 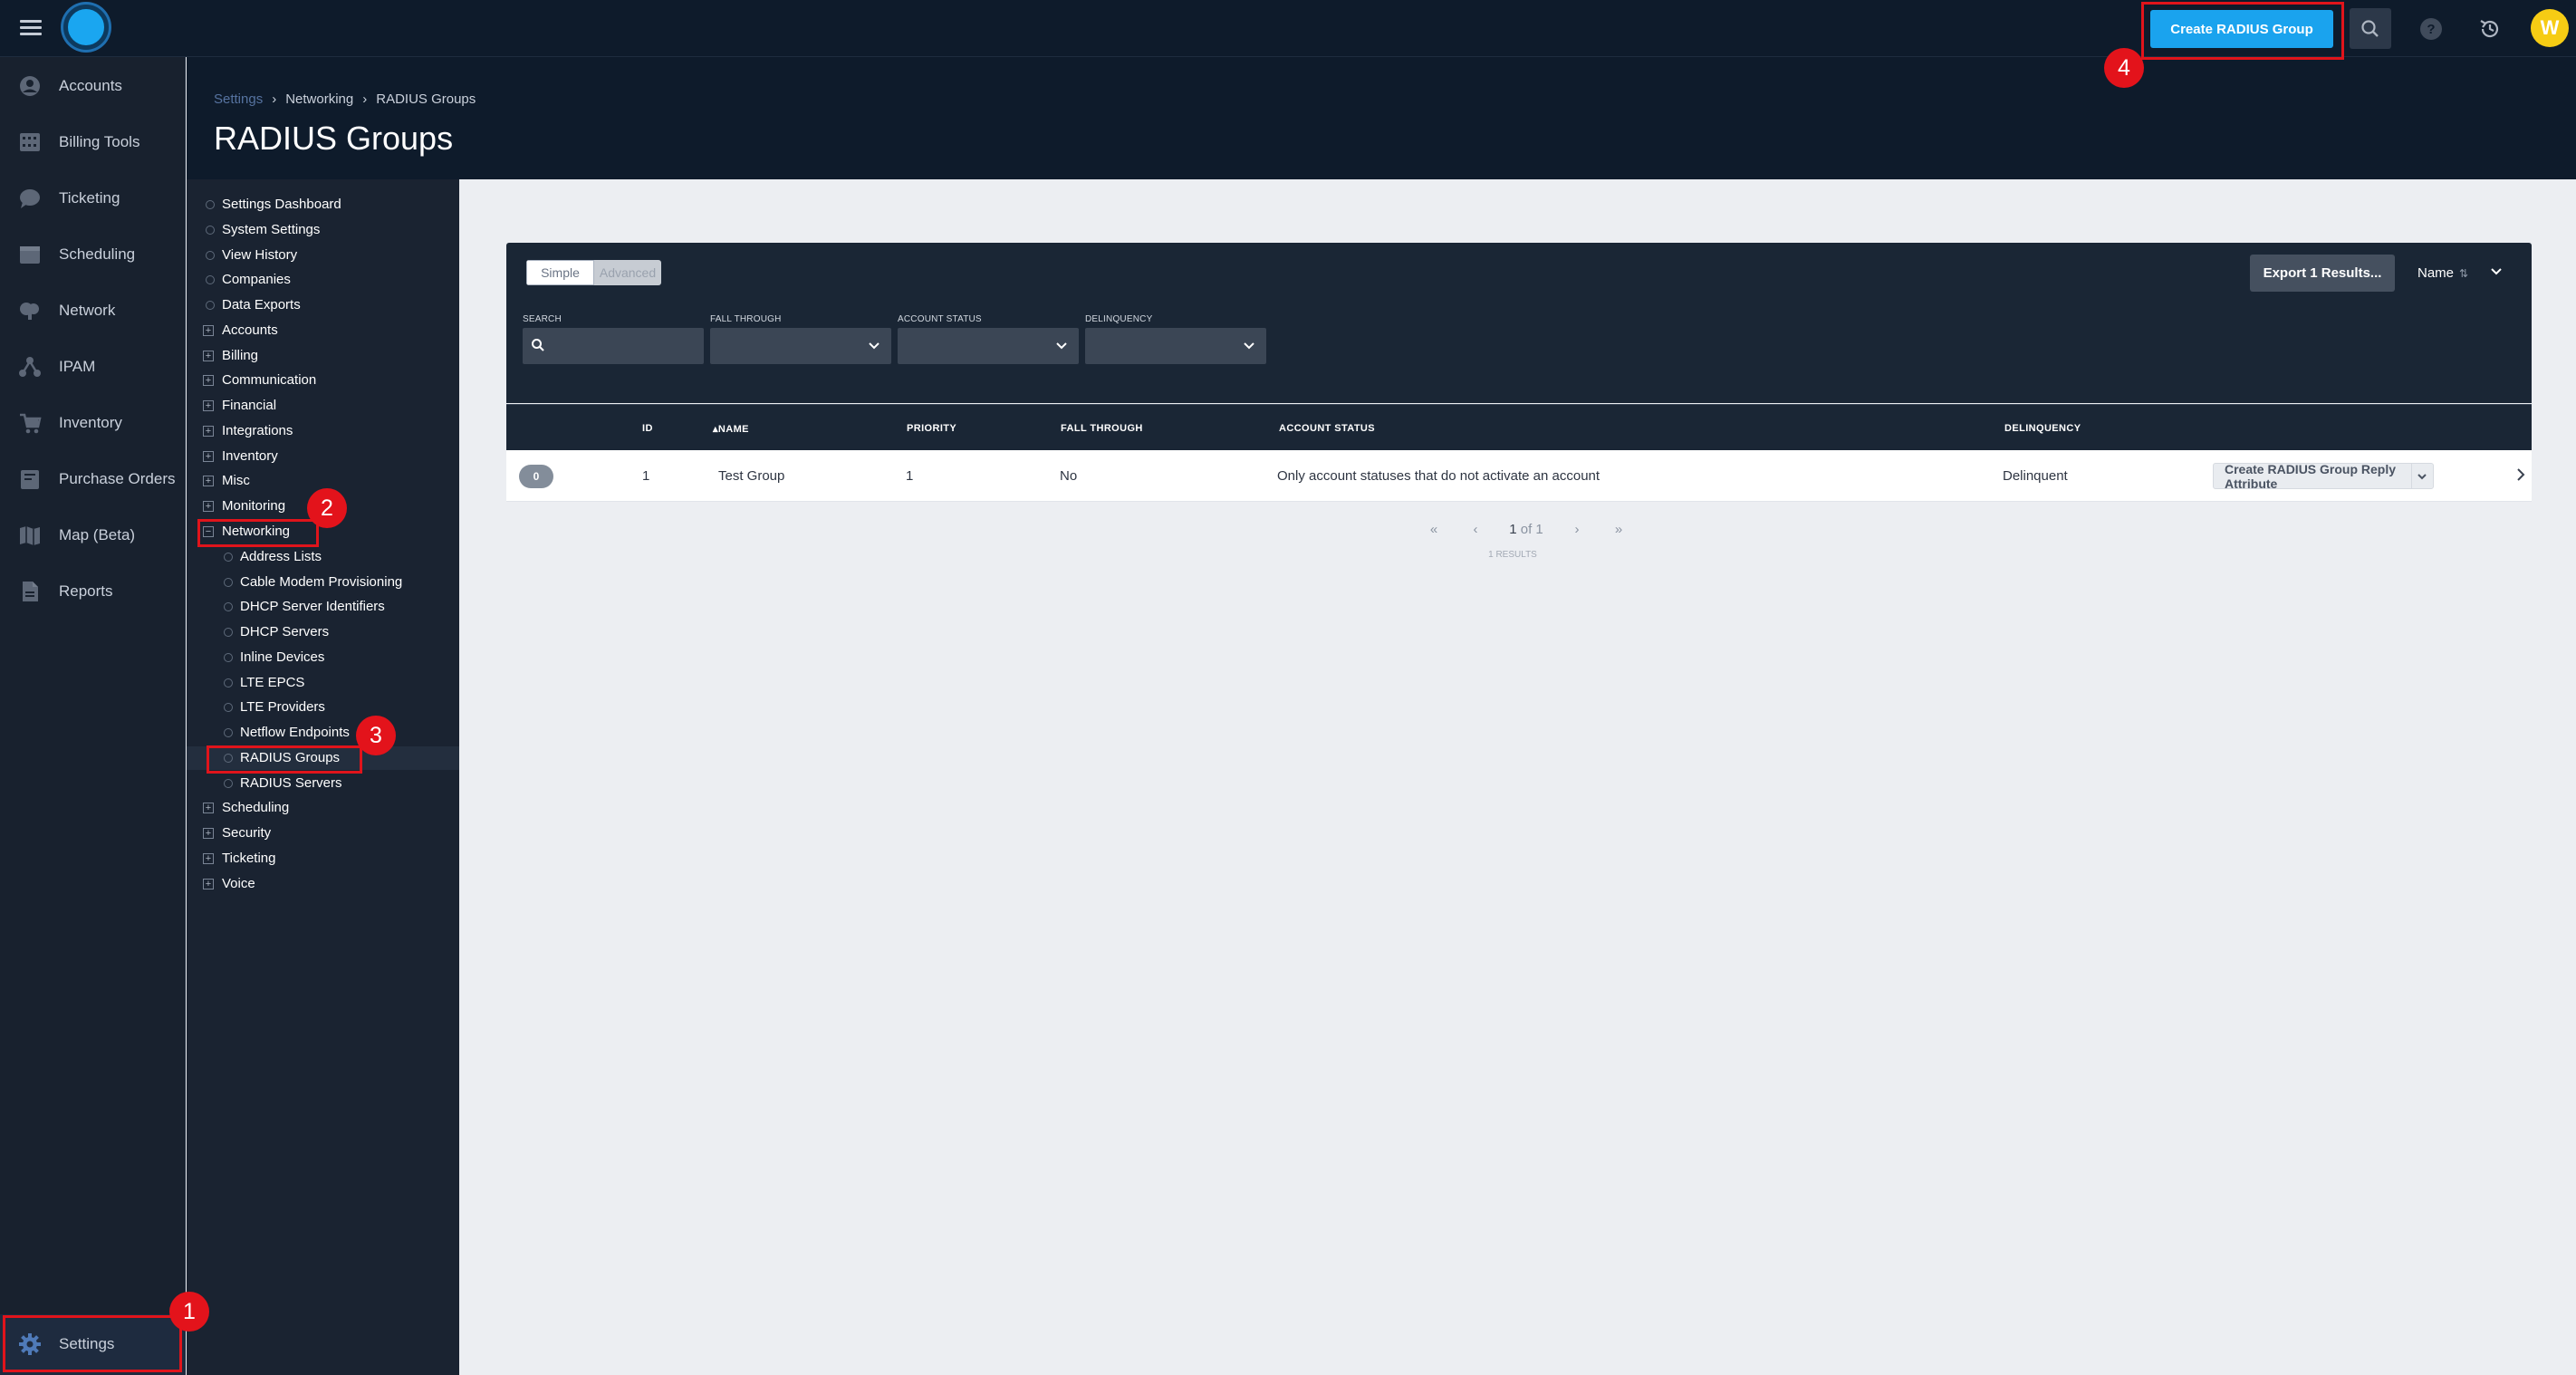 I want to click on help-icon: ?, so click(x=2431, y=29).